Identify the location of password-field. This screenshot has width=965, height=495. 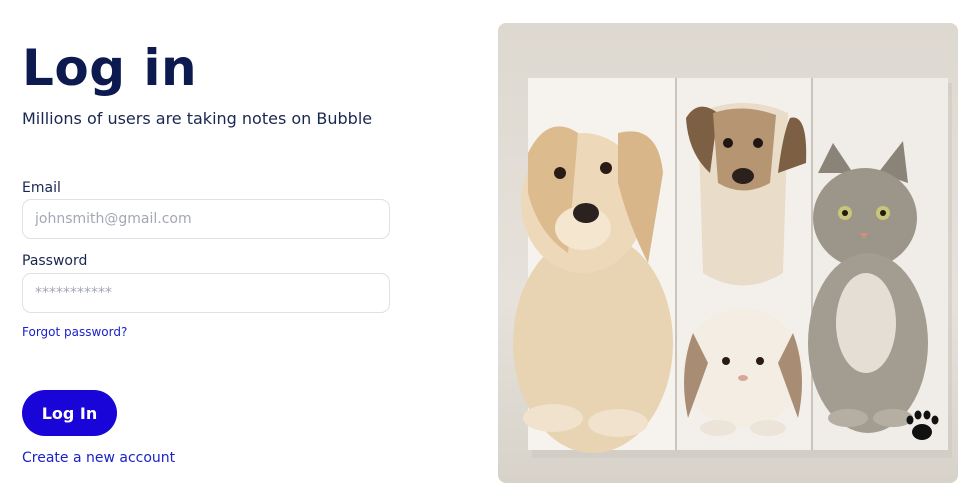
(206, 293).